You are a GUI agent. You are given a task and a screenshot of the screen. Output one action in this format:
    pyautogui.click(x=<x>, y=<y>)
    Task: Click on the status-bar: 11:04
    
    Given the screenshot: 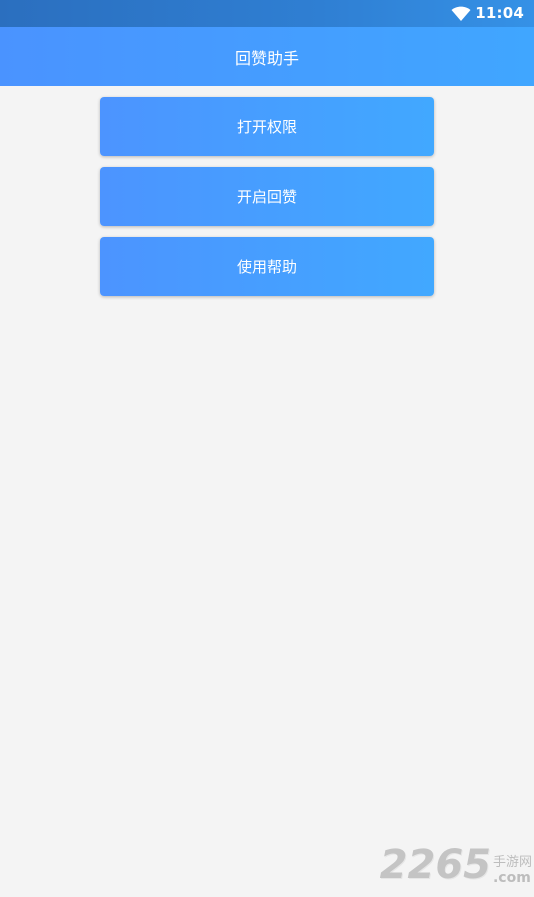 What is the action you would take?
    pyautogui.click(x=267, y=13)
    